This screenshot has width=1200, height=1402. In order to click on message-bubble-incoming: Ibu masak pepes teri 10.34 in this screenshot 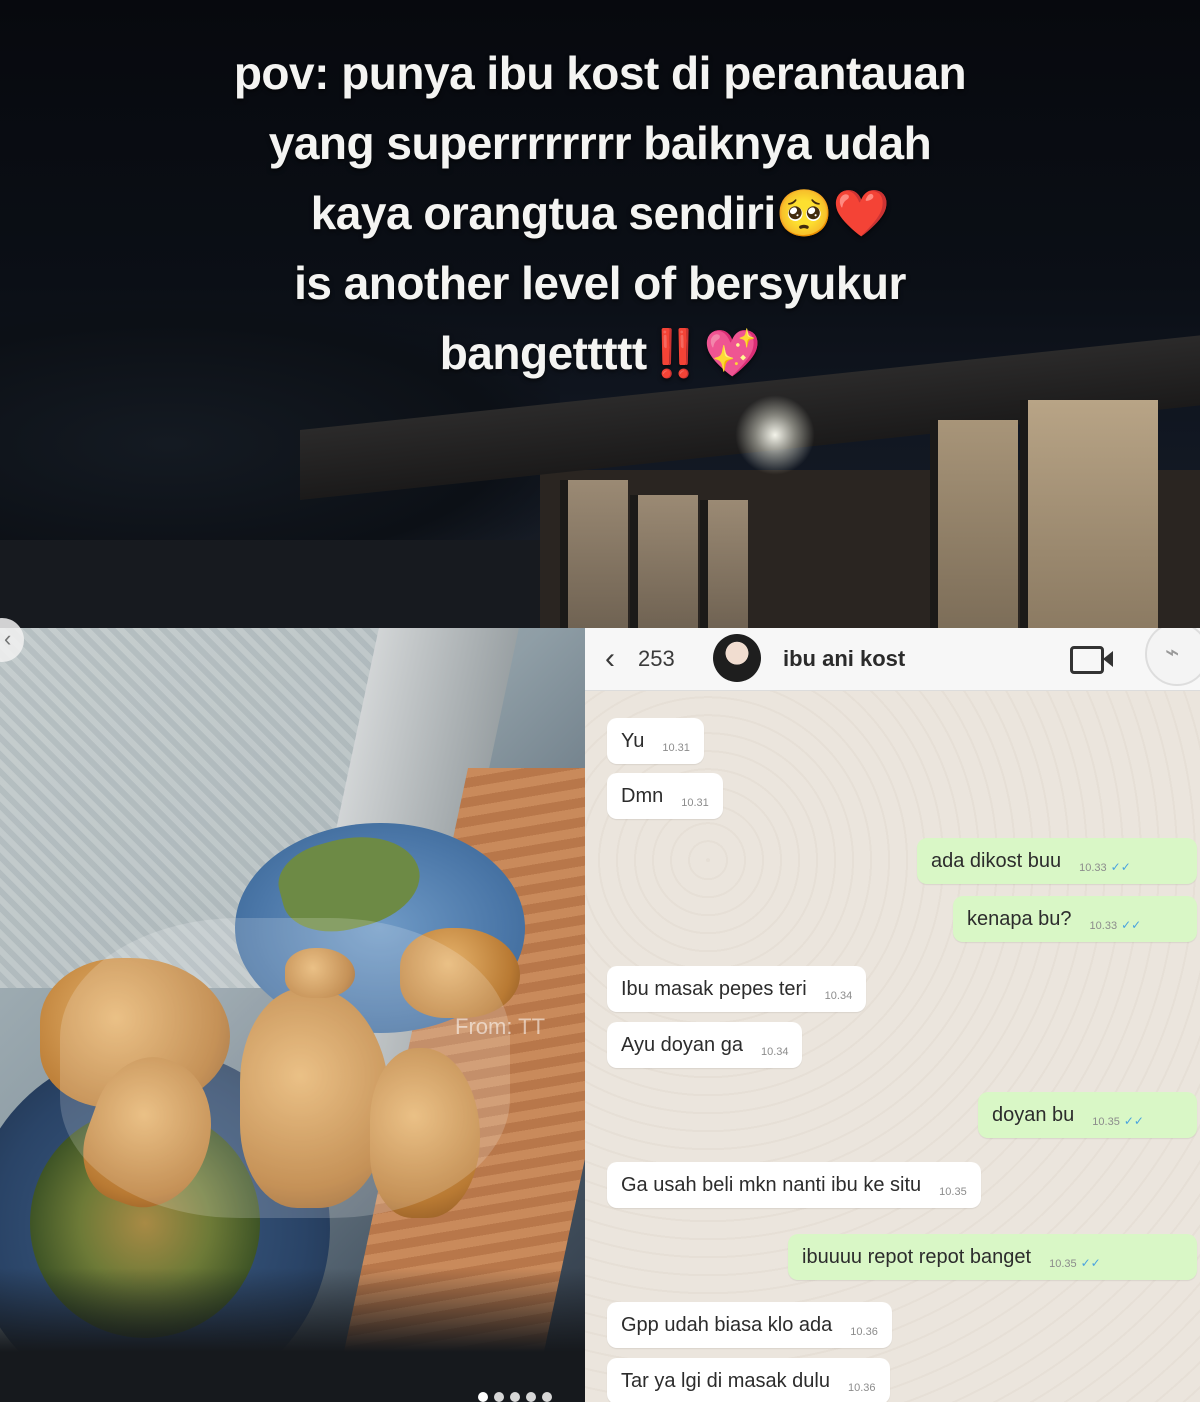, I will do `click(737, 989)`.